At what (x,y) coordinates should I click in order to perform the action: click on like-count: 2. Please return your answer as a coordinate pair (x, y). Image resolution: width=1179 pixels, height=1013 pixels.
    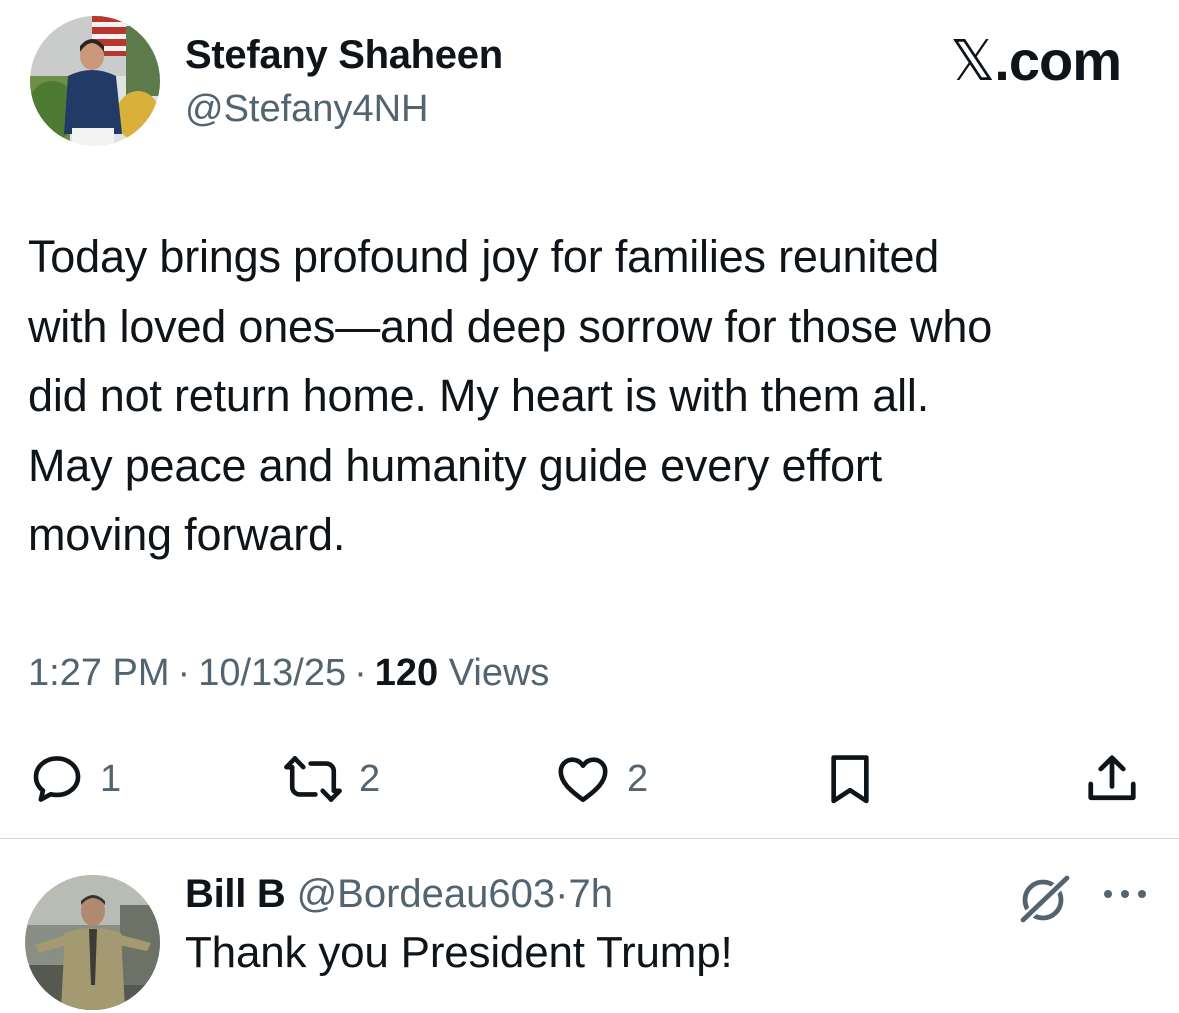
    Looking at the image, I should click on (638, 778).